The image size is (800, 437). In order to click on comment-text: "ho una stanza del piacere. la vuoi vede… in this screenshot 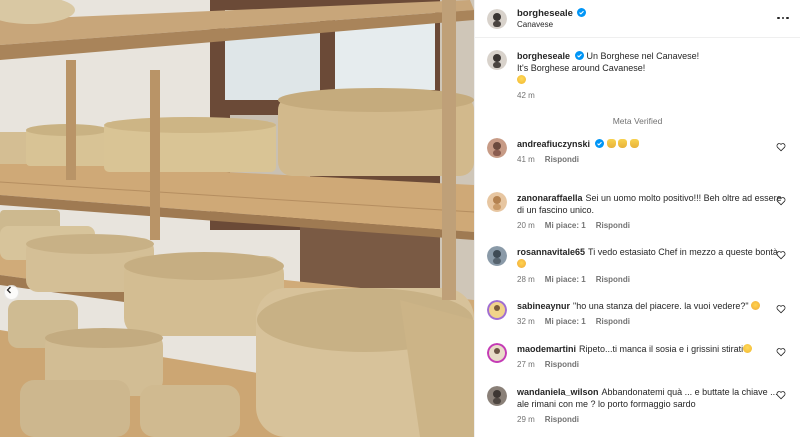, I will do `click(661, 306)`.